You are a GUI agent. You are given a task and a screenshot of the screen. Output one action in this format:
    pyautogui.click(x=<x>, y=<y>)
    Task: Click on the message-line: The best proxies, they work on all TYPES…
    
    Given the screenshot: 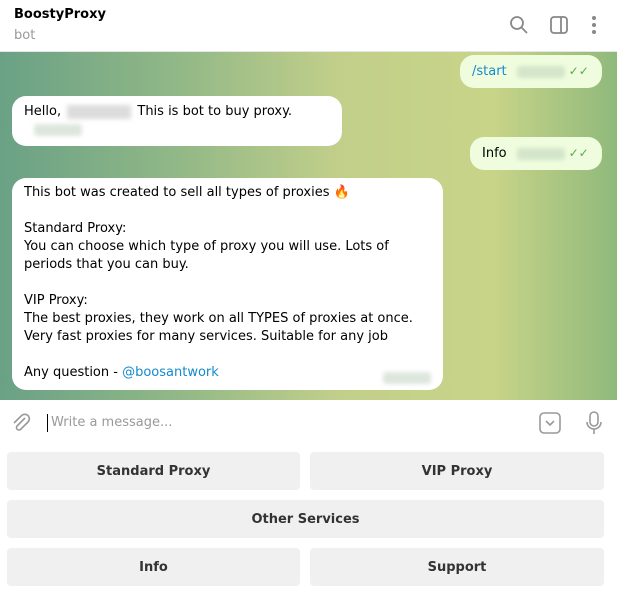 What is the action you would take?
    pyautogui.click(x=218, y=327)
    